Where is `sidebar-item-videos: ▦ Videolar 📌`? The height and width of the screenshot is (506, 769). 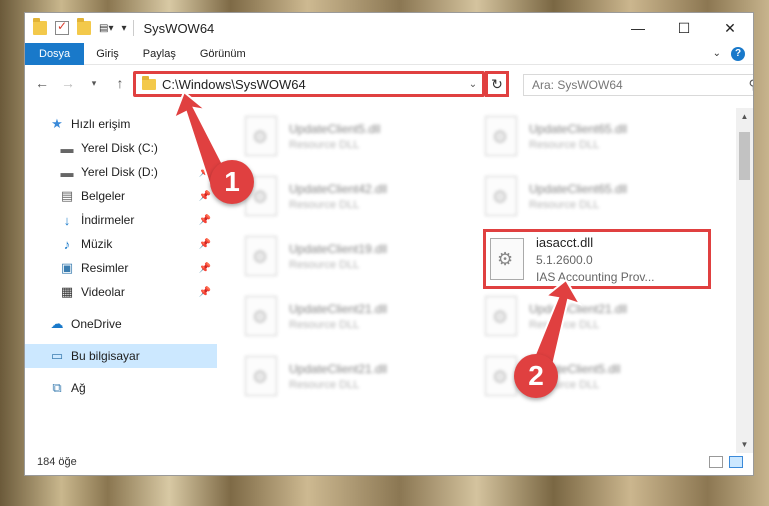 sidebar-item-videos: ▦ Videolar 📌 is located at coordinates (121, 292).